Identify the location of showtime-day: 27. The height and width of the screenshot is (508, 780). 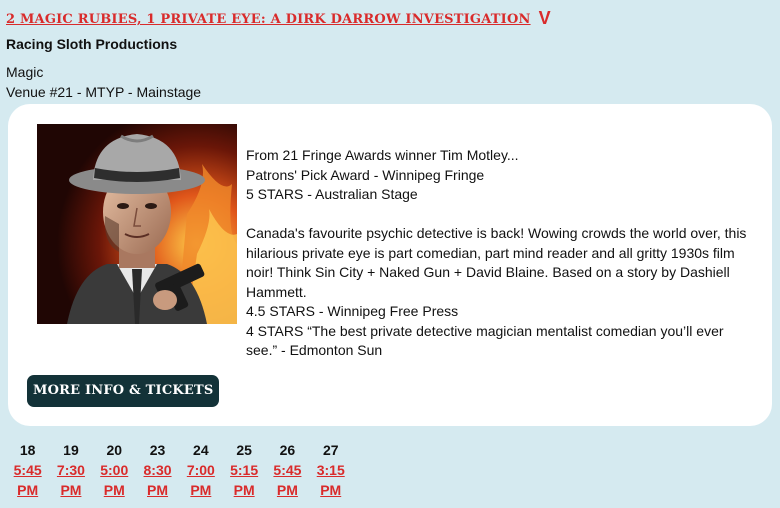
(330, 450).